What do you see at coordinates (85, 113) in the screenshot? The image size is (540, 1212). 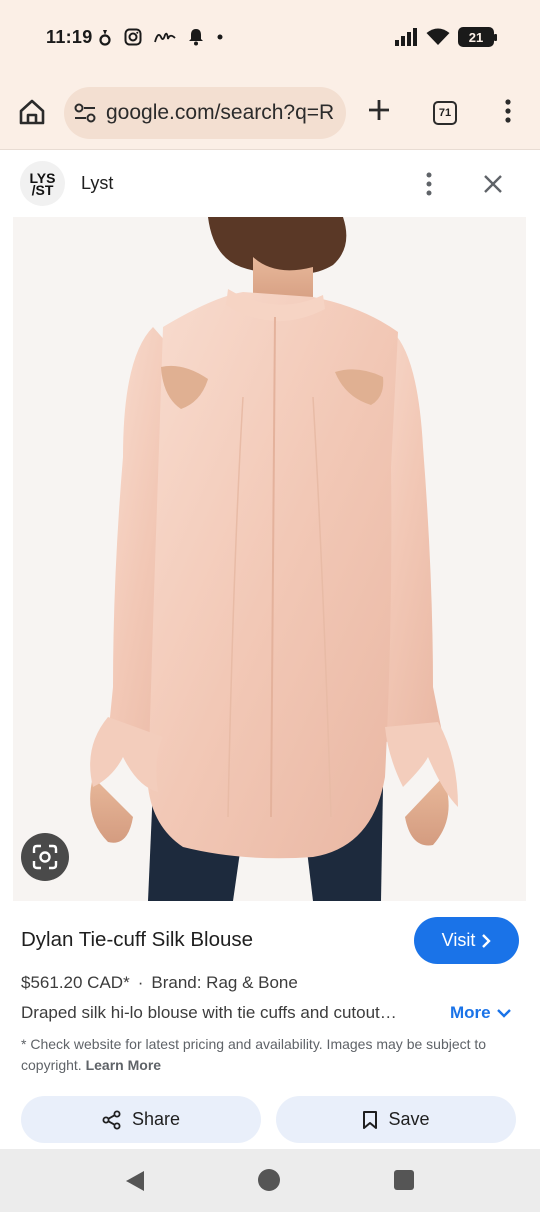 I see `site-settings-icon` at bounding box center [85, 113].